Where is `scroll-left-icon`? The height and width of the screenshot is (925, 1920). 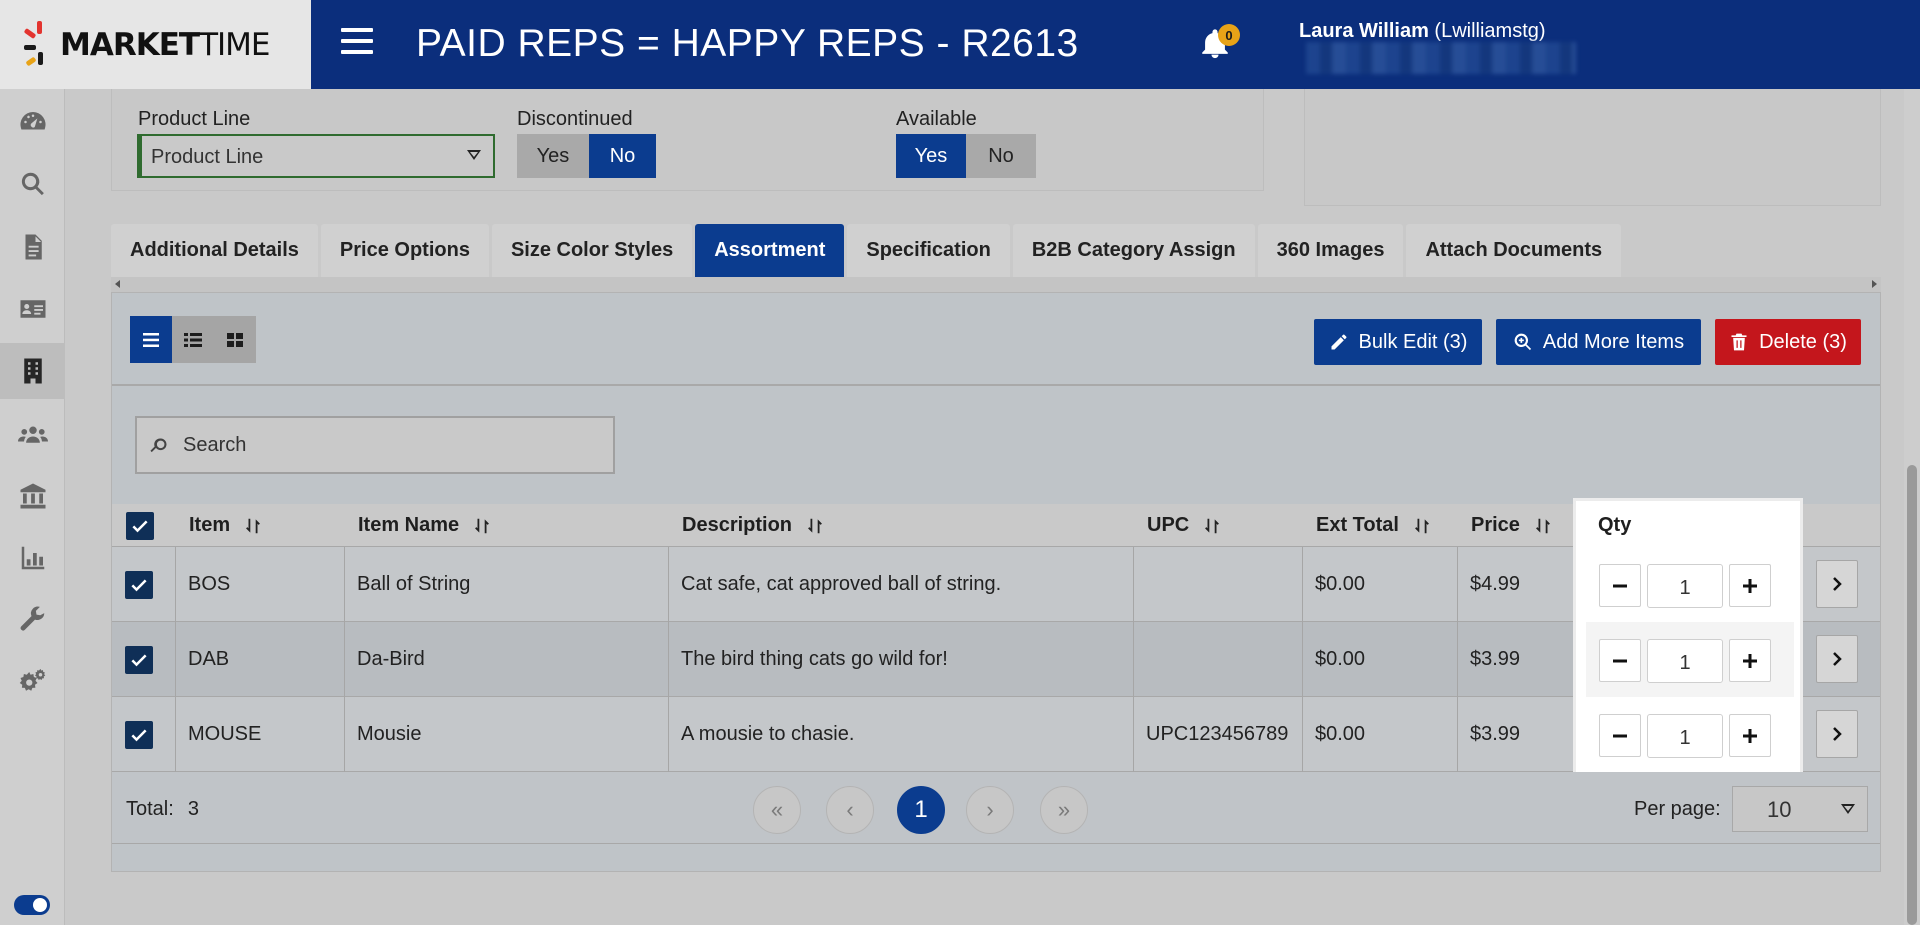
scroll-left-icon is located at coordinates (117, 284).